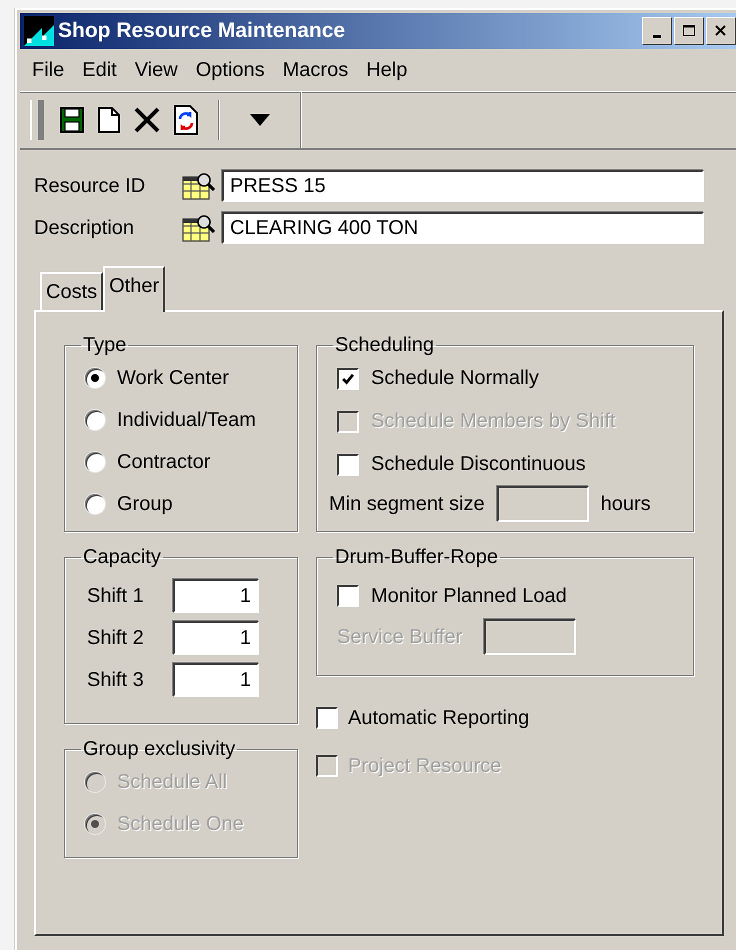  I want to click on group-title: Scheduling, so click(384, 345).